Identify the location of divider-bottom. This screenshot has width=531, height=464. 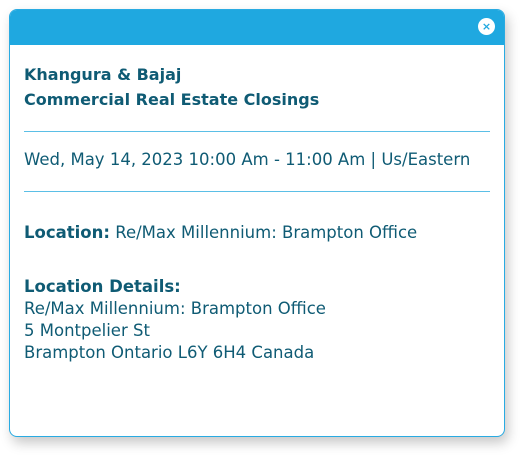
(257, 191).